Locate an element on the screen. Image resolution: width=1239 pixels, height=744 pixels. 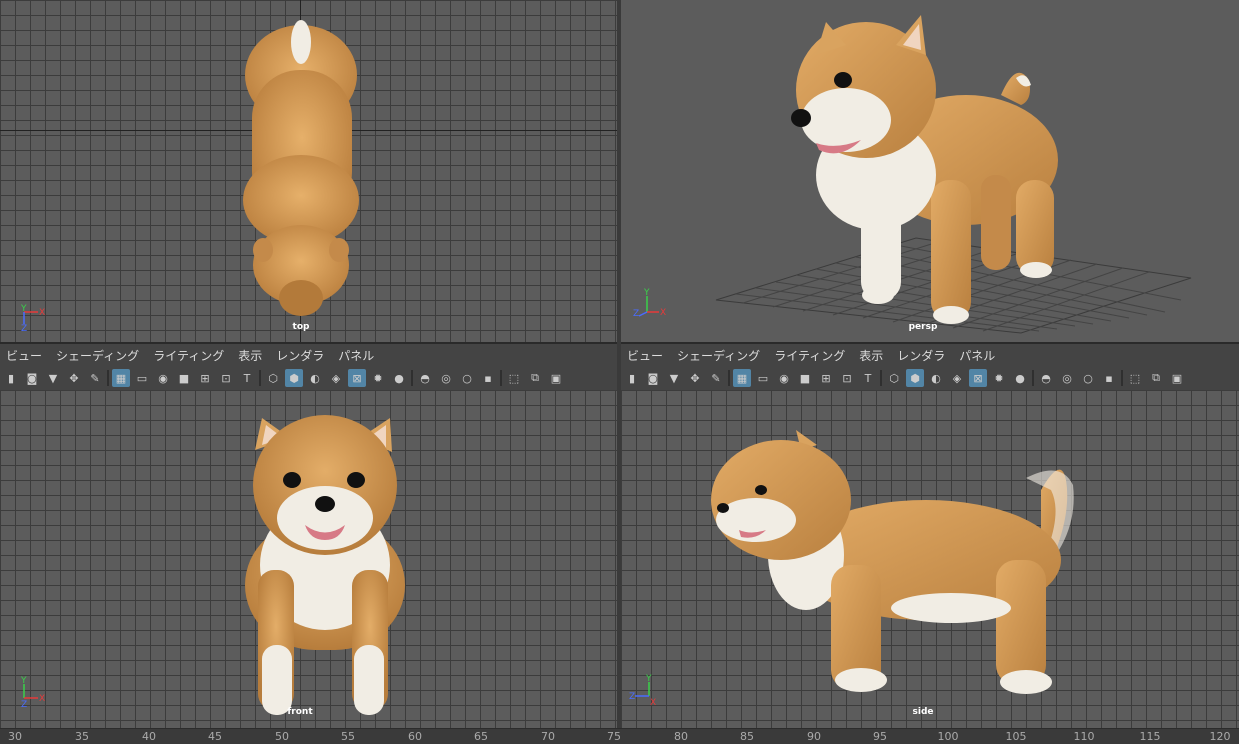
timeline-tick: 115 is located at coordinates (1150, 736).